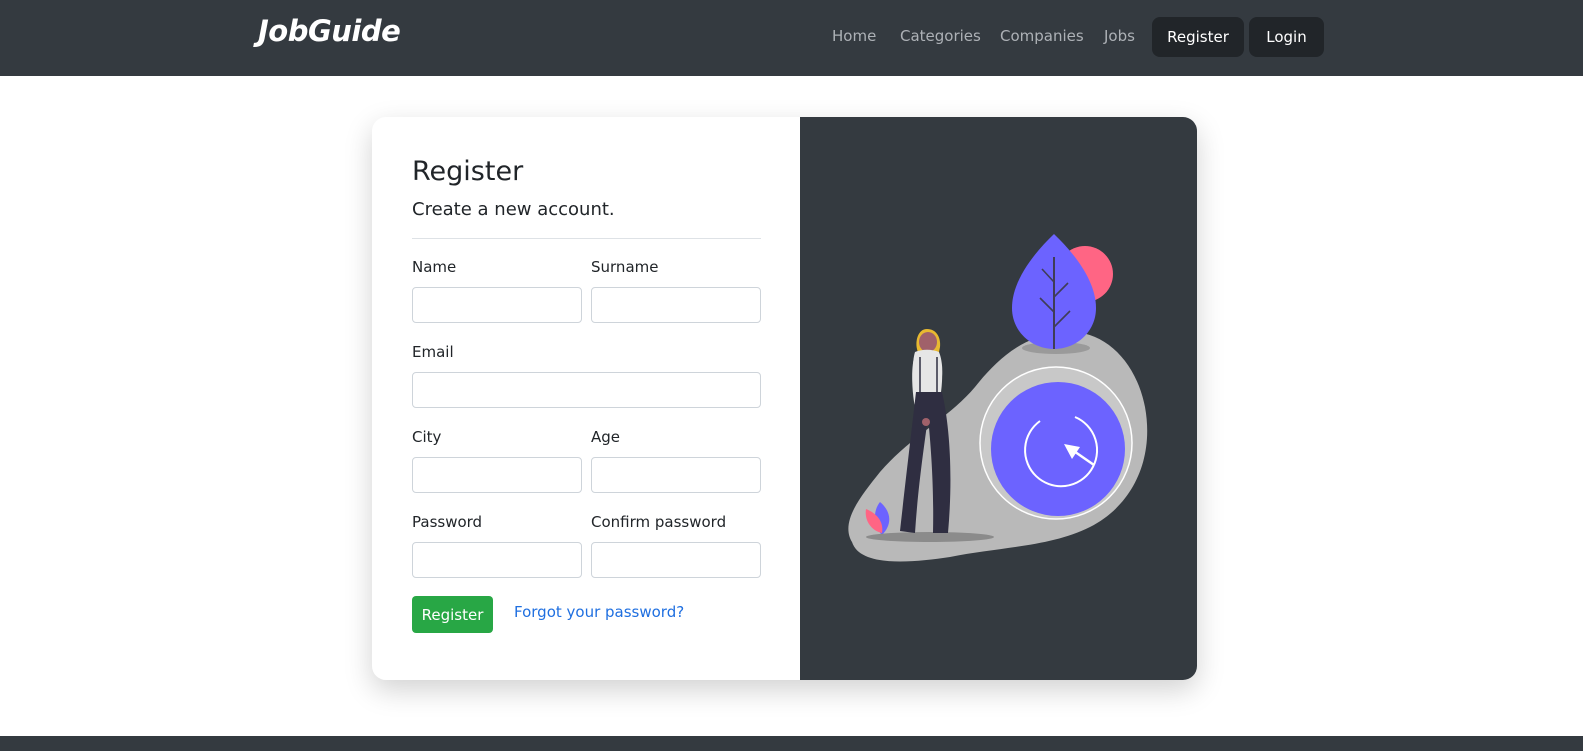  Describe the element at coordinates (497, 305) in the screenshot. I see `name-input` at that location.